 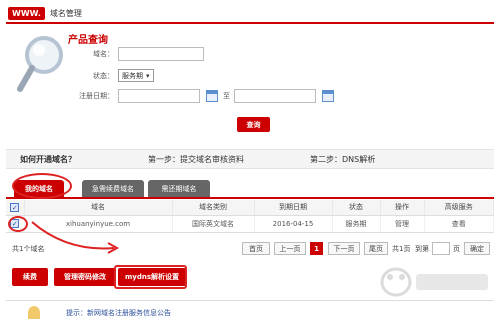 What do you see at coordinates (18, 224) in the screenshot?
I see `annotation-circle-checkbox` at bounding box center [18, 224].